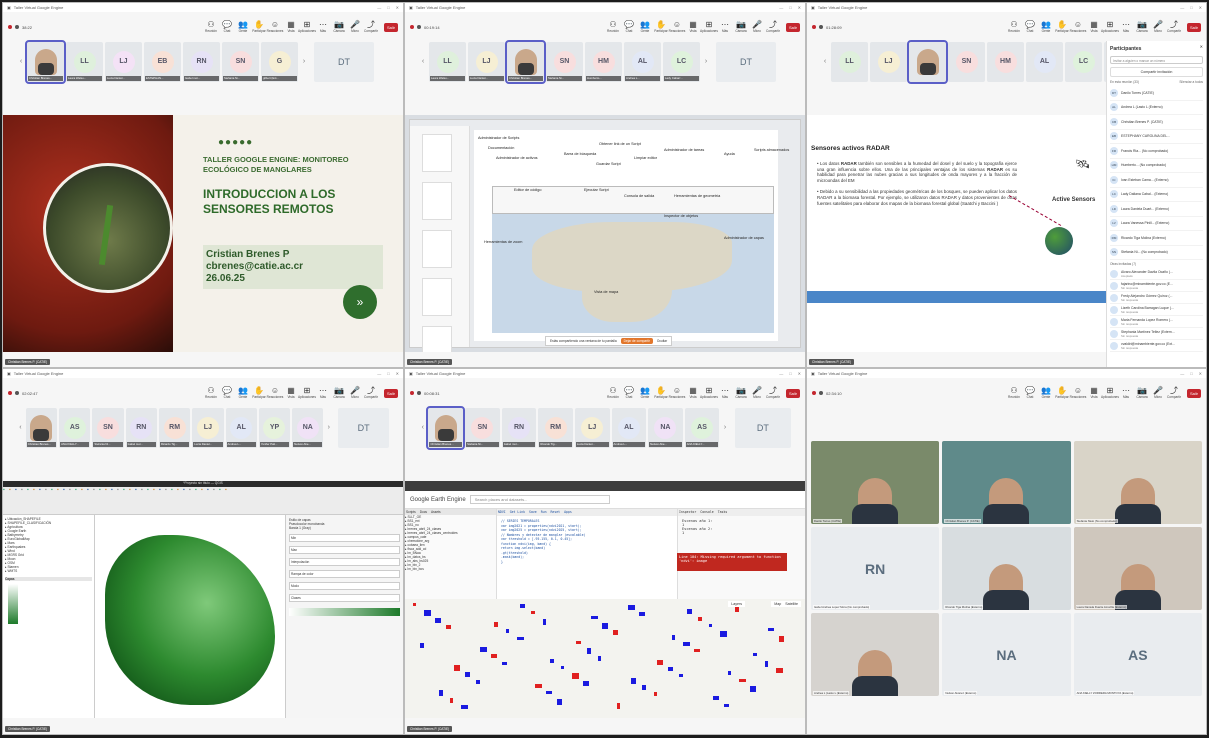  What do you see at coordinates (777, 604) in the screenshot?
I see `map-type-button: Map` at bounding box center [777, 604].